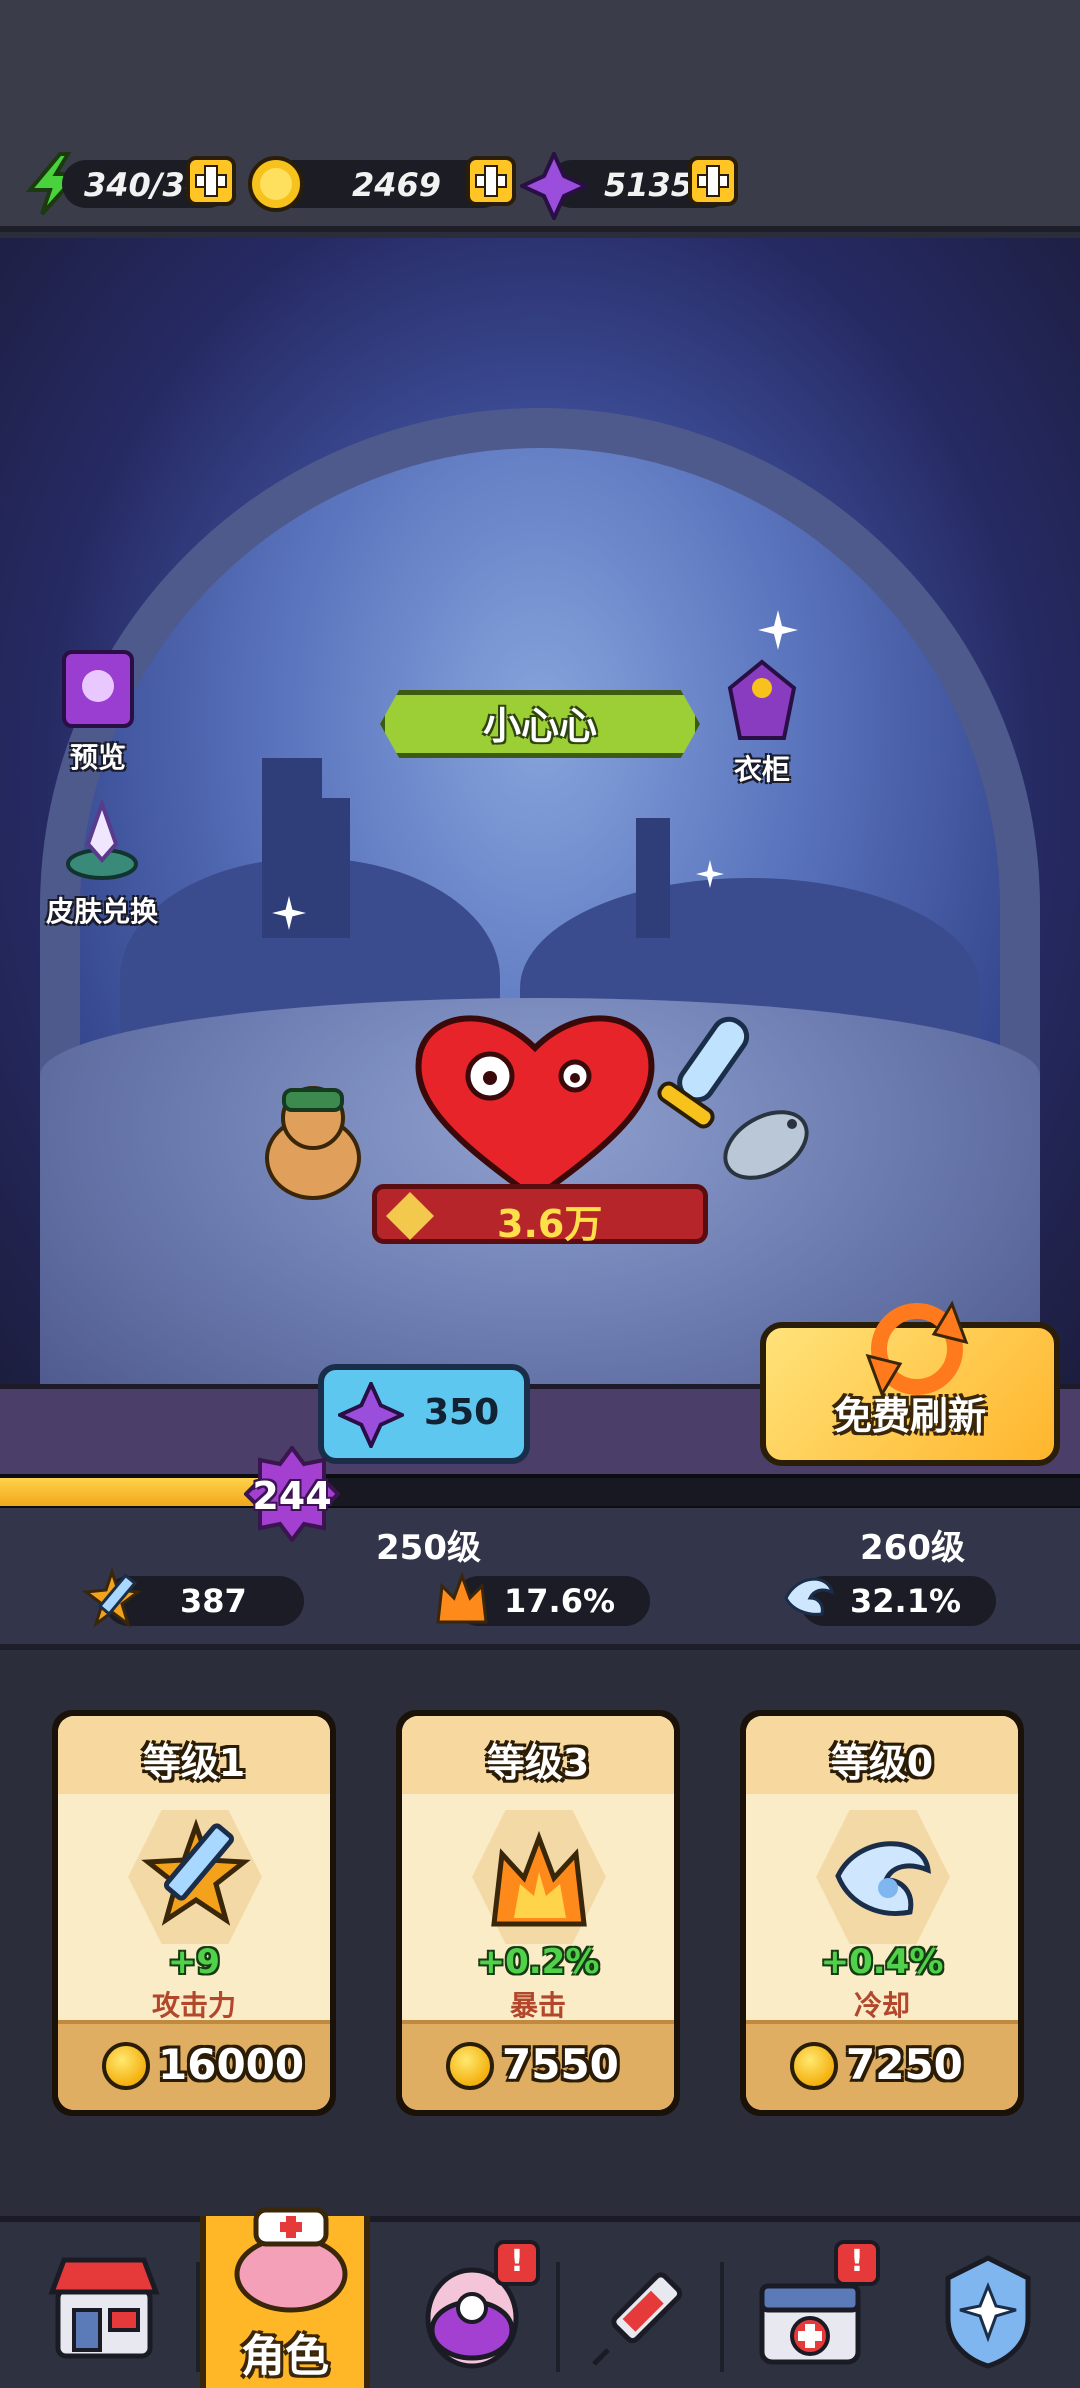 The height and width of the screenshot is (2388, 1080). I want to click on wardrobe-icon, so click(762, 699).